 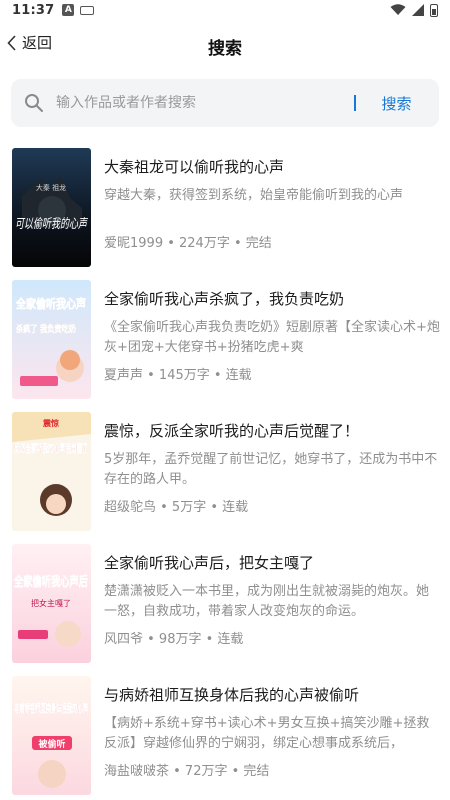 I want to click on cover-title-text: 全家偷听我心声, so click(x=50, y=303).